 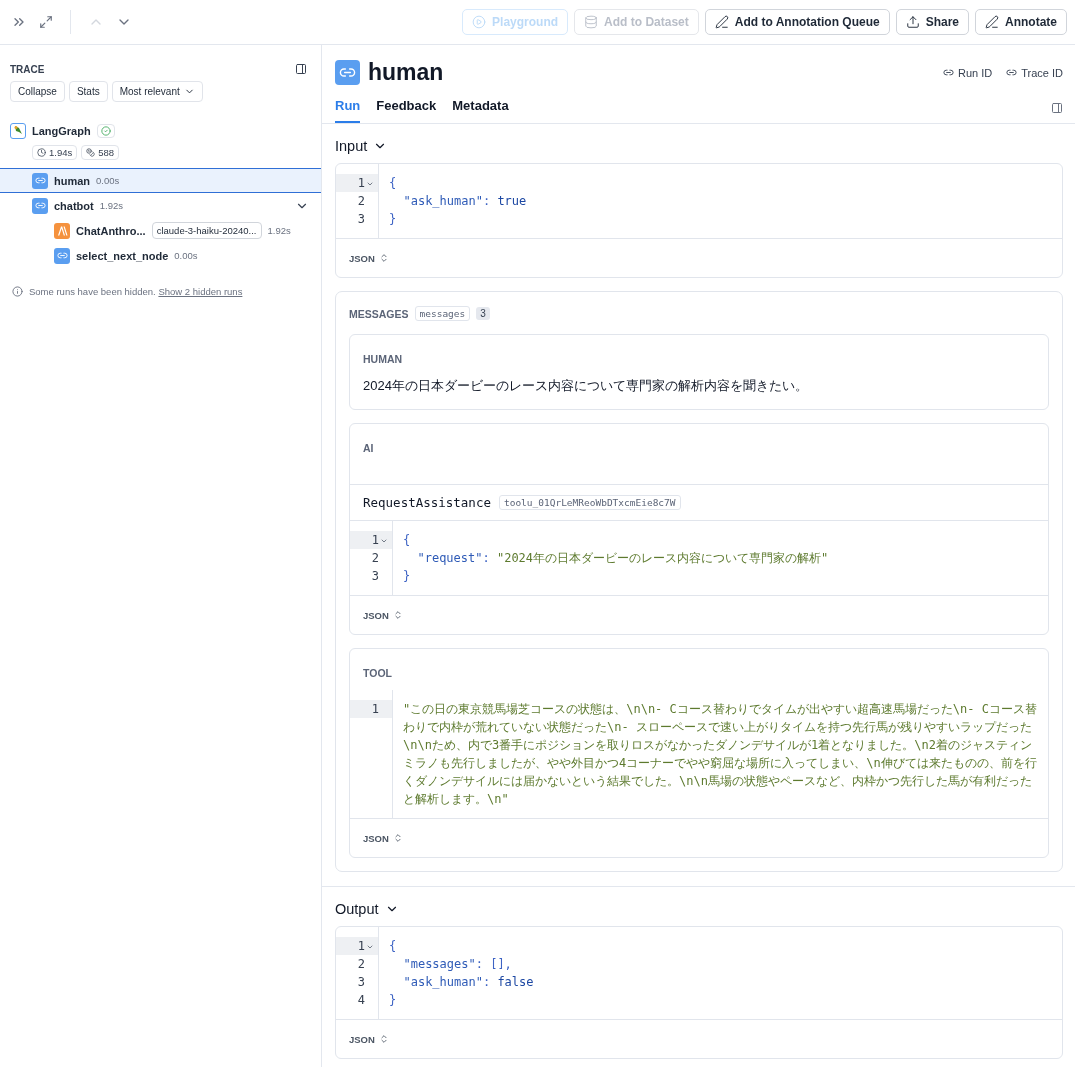 What do you see at coordinates (468, 982) in the screenshot?
I see `code-line: "ask_human": false` at bounding box center [468, 982].